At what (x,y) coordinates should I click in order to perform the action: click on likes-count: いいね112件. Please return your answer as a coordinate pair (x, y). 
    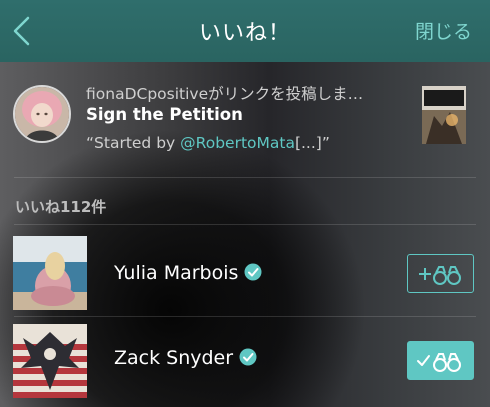
    Looking at the image, I should click on (61, 207).